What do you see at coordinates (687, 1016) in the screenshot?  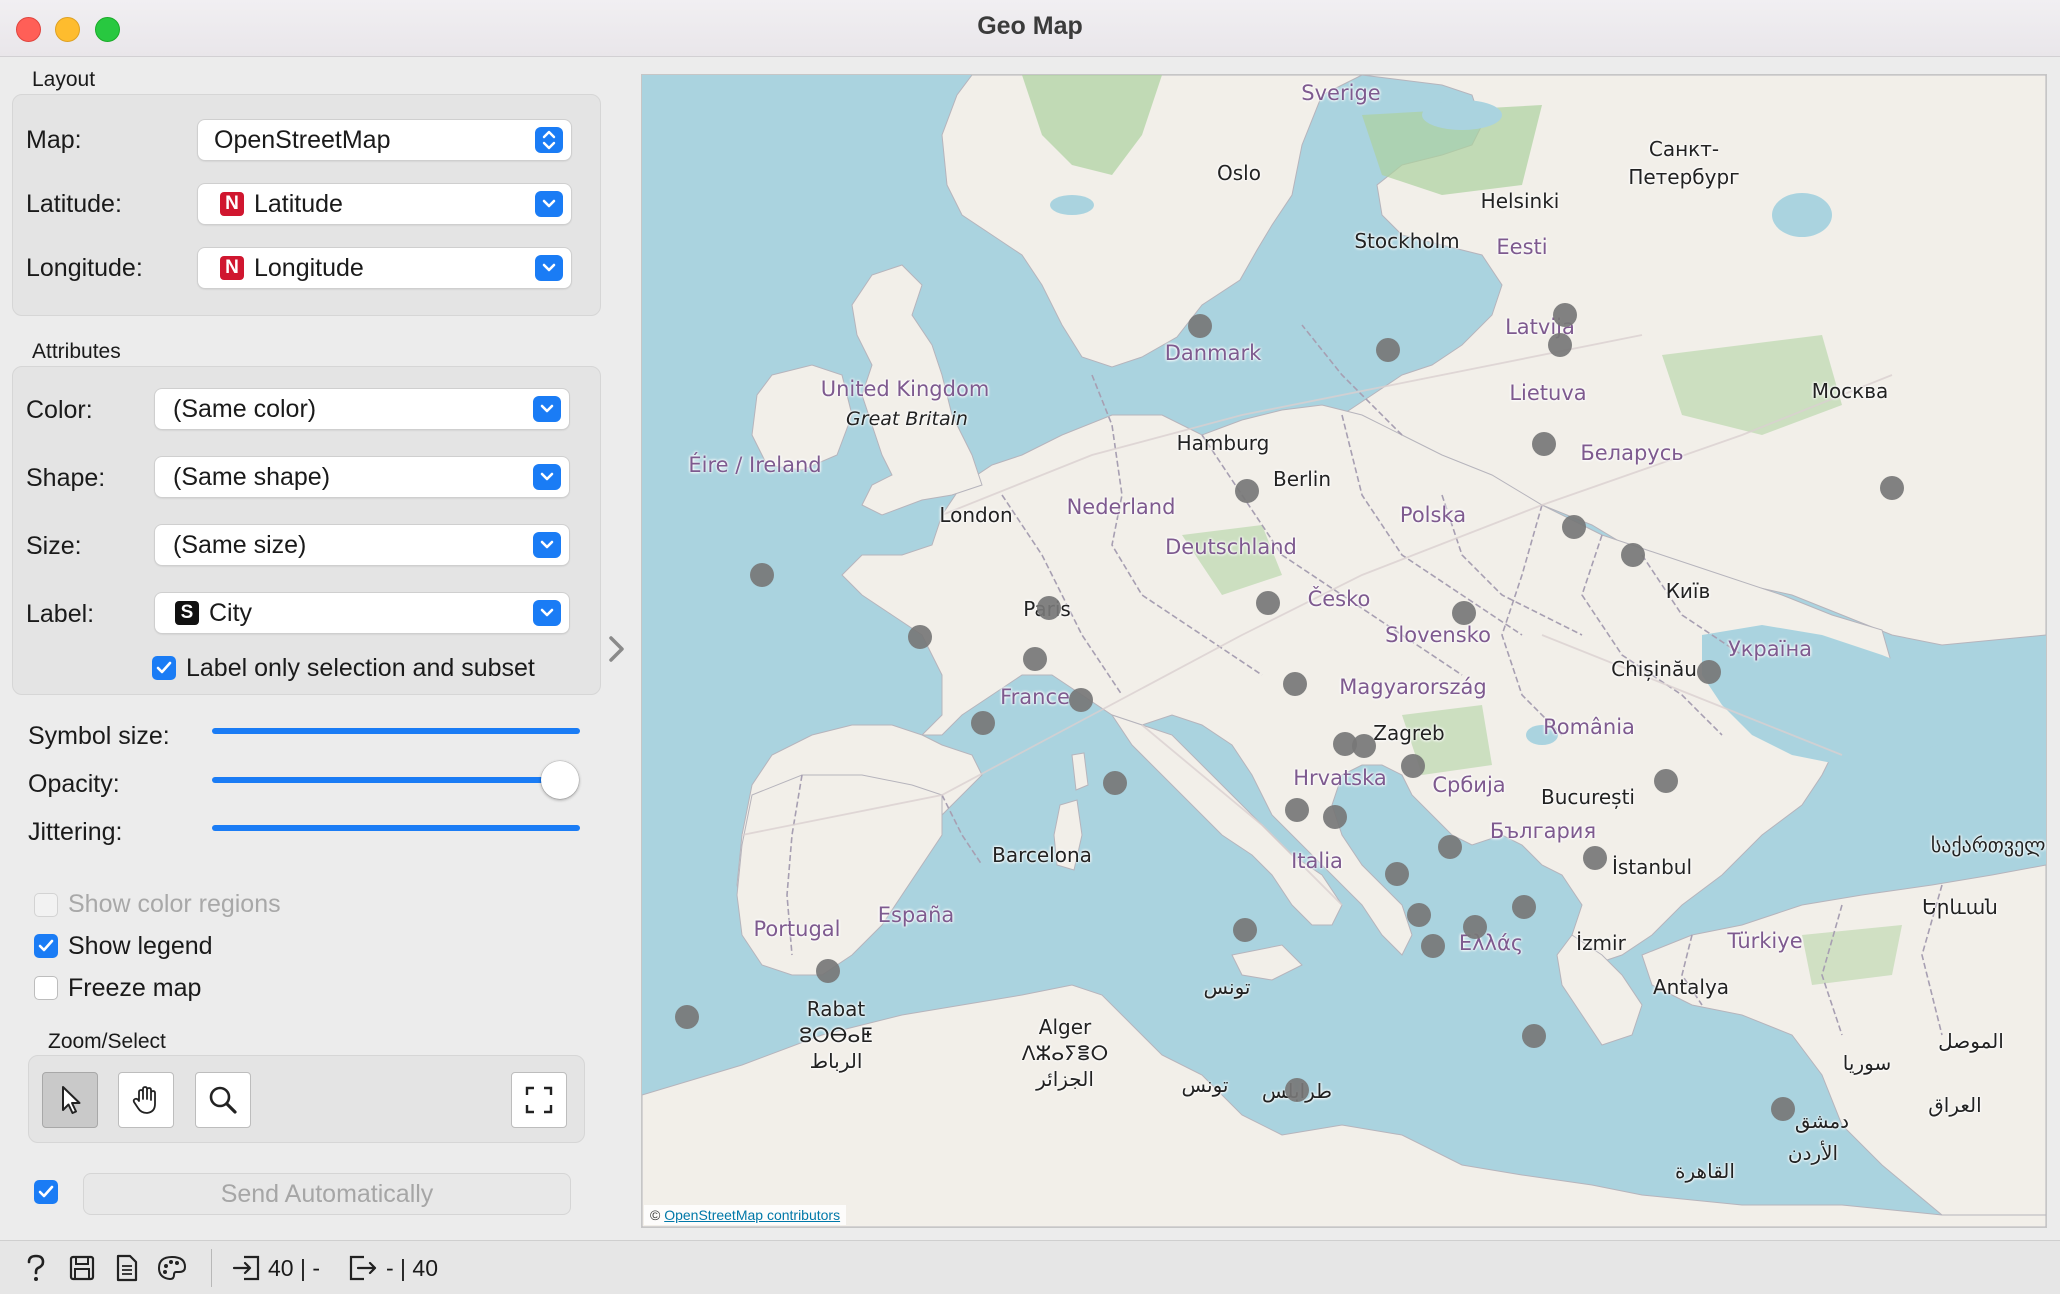 I see `city-point-lisbon` at bounding box center [687, 1016].